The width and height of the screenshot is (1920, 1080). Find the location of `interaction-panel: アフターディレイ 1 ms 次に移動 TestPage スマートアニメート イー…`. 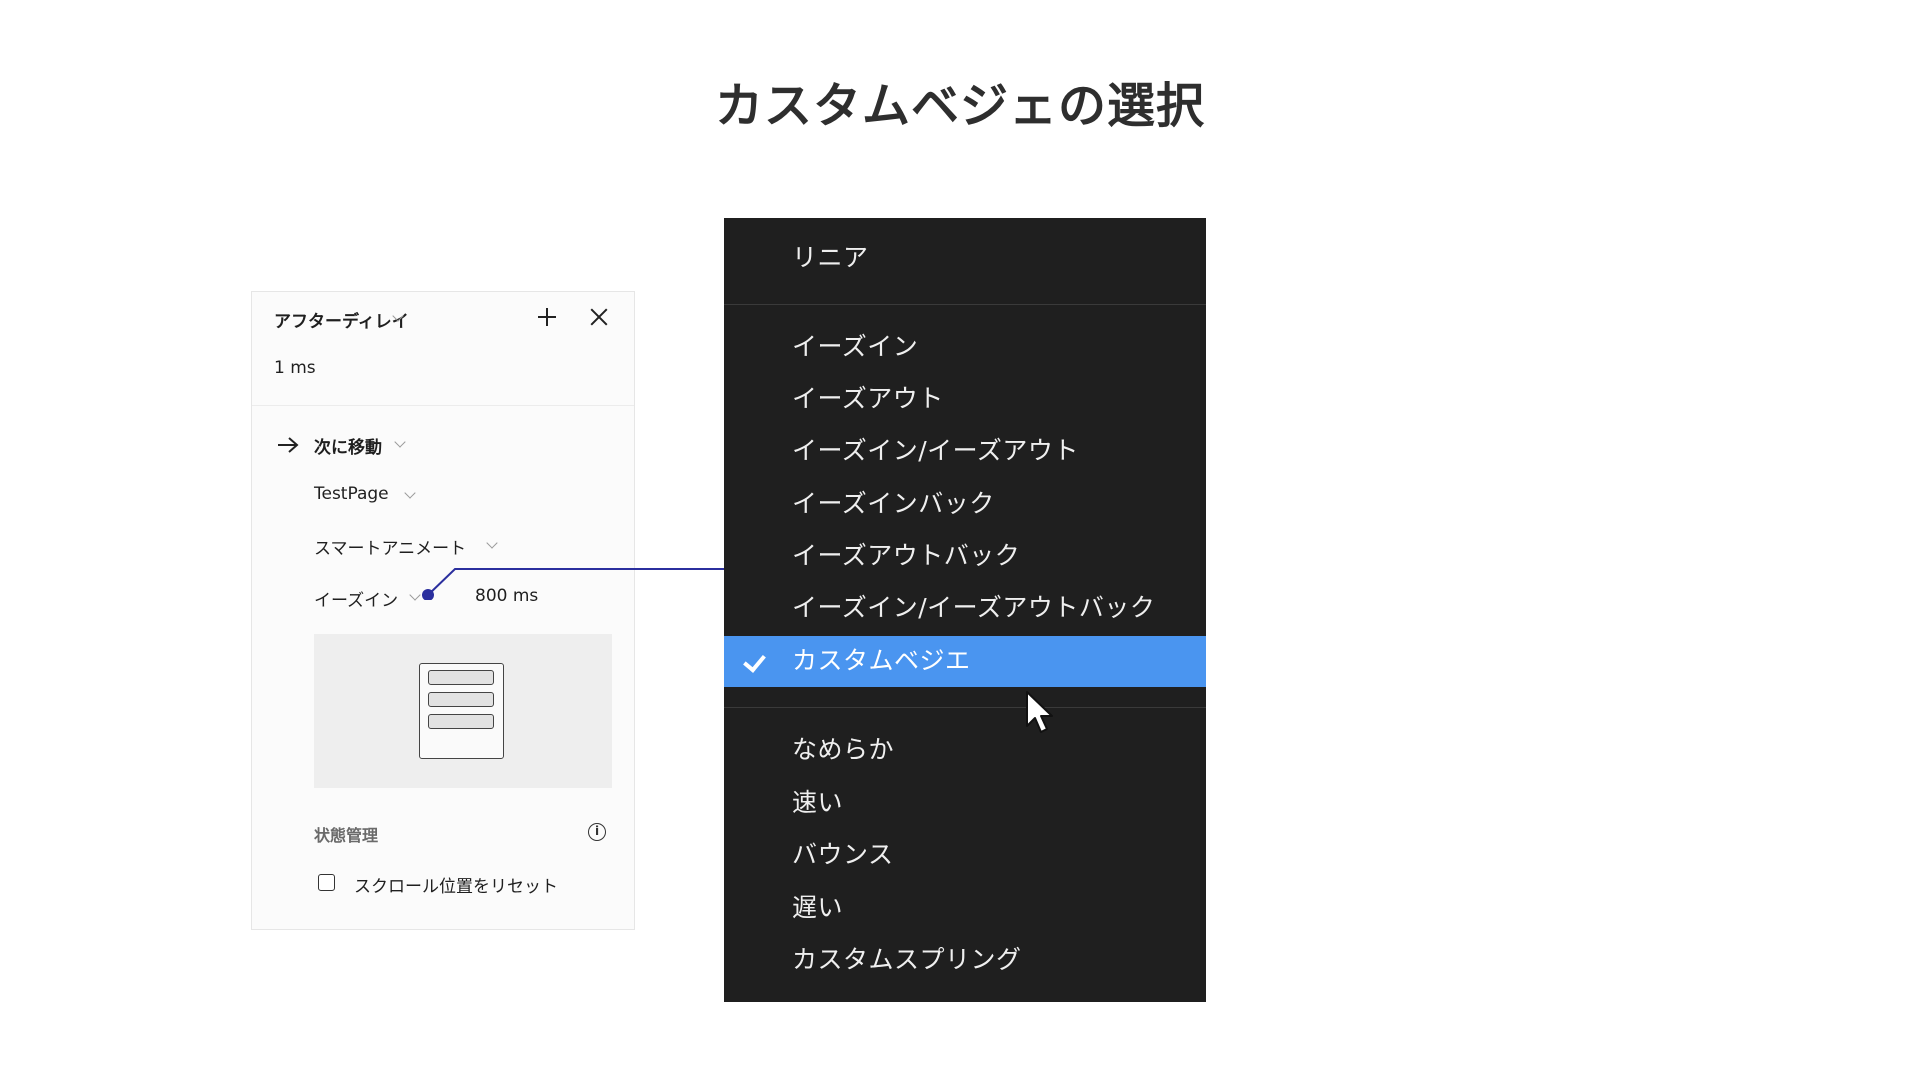

interaction-panel: アフターディレイ 1 ms 次に移動 TestPage スマートアニメート イー… is located at coordinates (443, 610).